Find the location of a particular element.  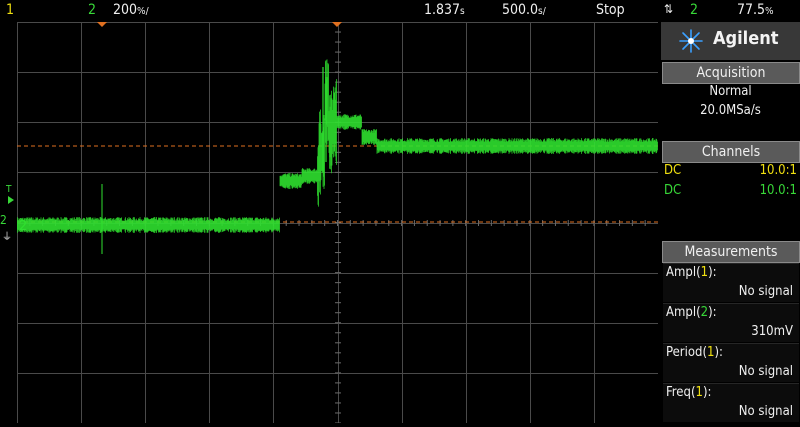

brand-header: Agilent is located at coordinates (730, 41).